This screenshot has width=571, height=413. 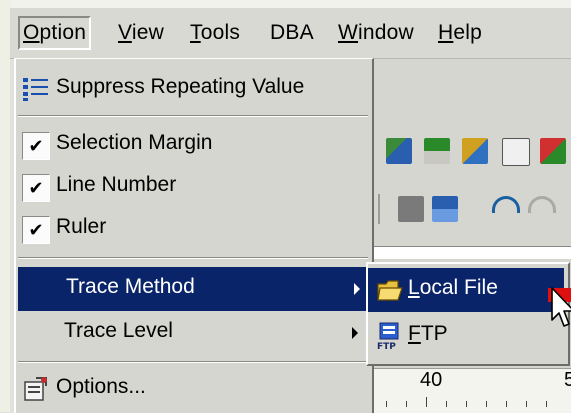 What do you see at coordinates (458, 287) in the screenshot?
I see `submenu-item-rest: ocal File` at bounding box center [458, 287].